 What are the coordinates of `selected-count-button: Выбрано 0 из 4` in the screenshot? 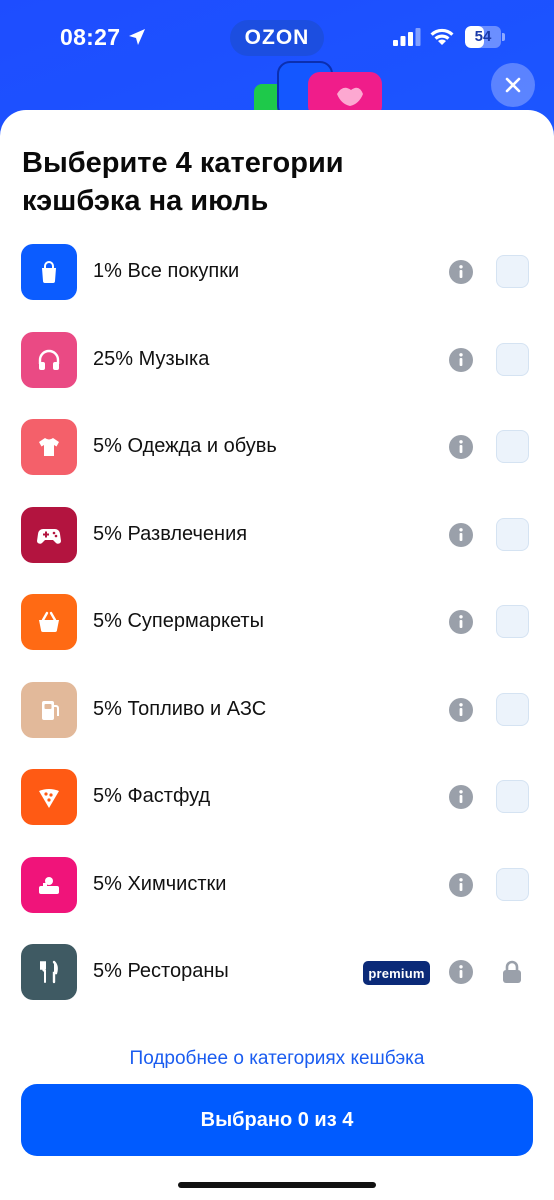 It's located at (277, 1120).